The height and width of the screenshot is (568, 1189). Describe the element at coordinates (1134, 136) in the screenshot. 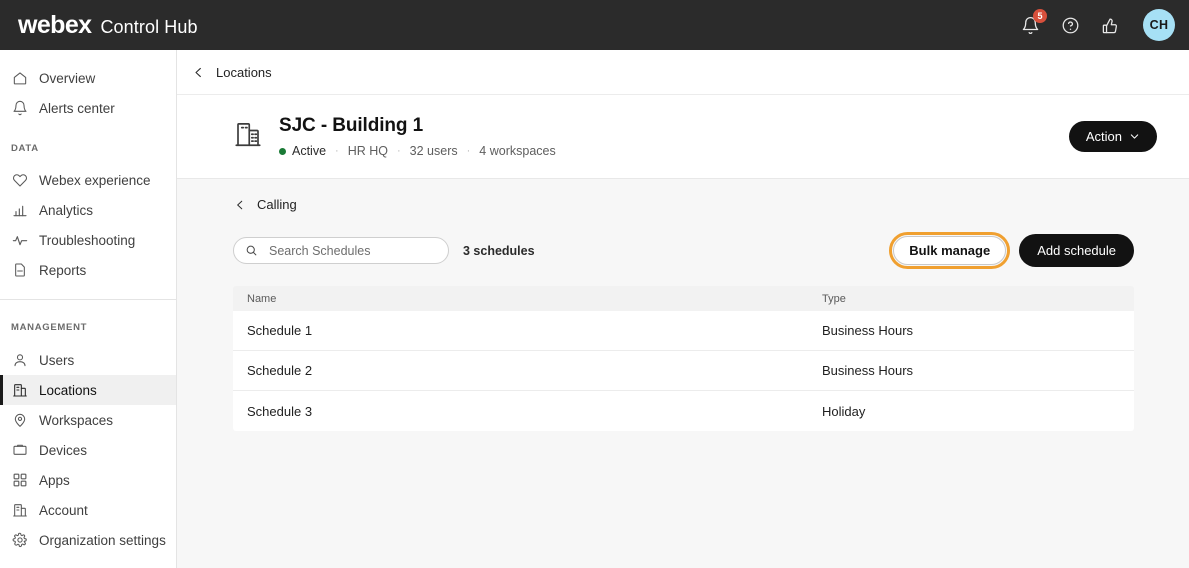

I see `chevron-down-icon` at that location.